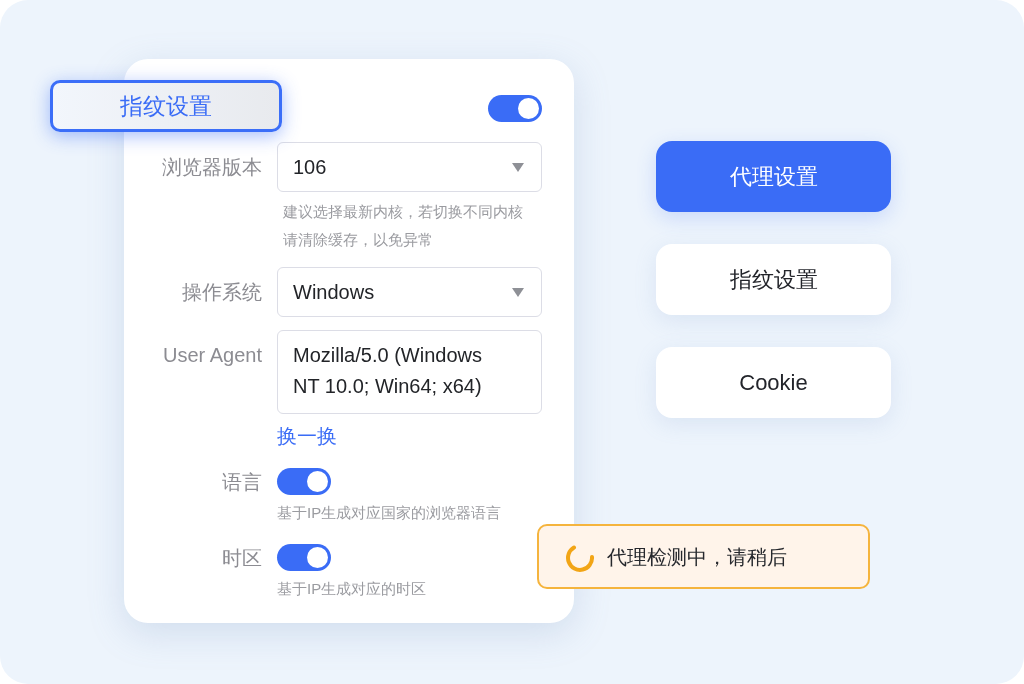 The width and height of the screenshot is (1024, 684). I want to click on hint-text: 基于IP生成对应的时区, so click(352, 589).